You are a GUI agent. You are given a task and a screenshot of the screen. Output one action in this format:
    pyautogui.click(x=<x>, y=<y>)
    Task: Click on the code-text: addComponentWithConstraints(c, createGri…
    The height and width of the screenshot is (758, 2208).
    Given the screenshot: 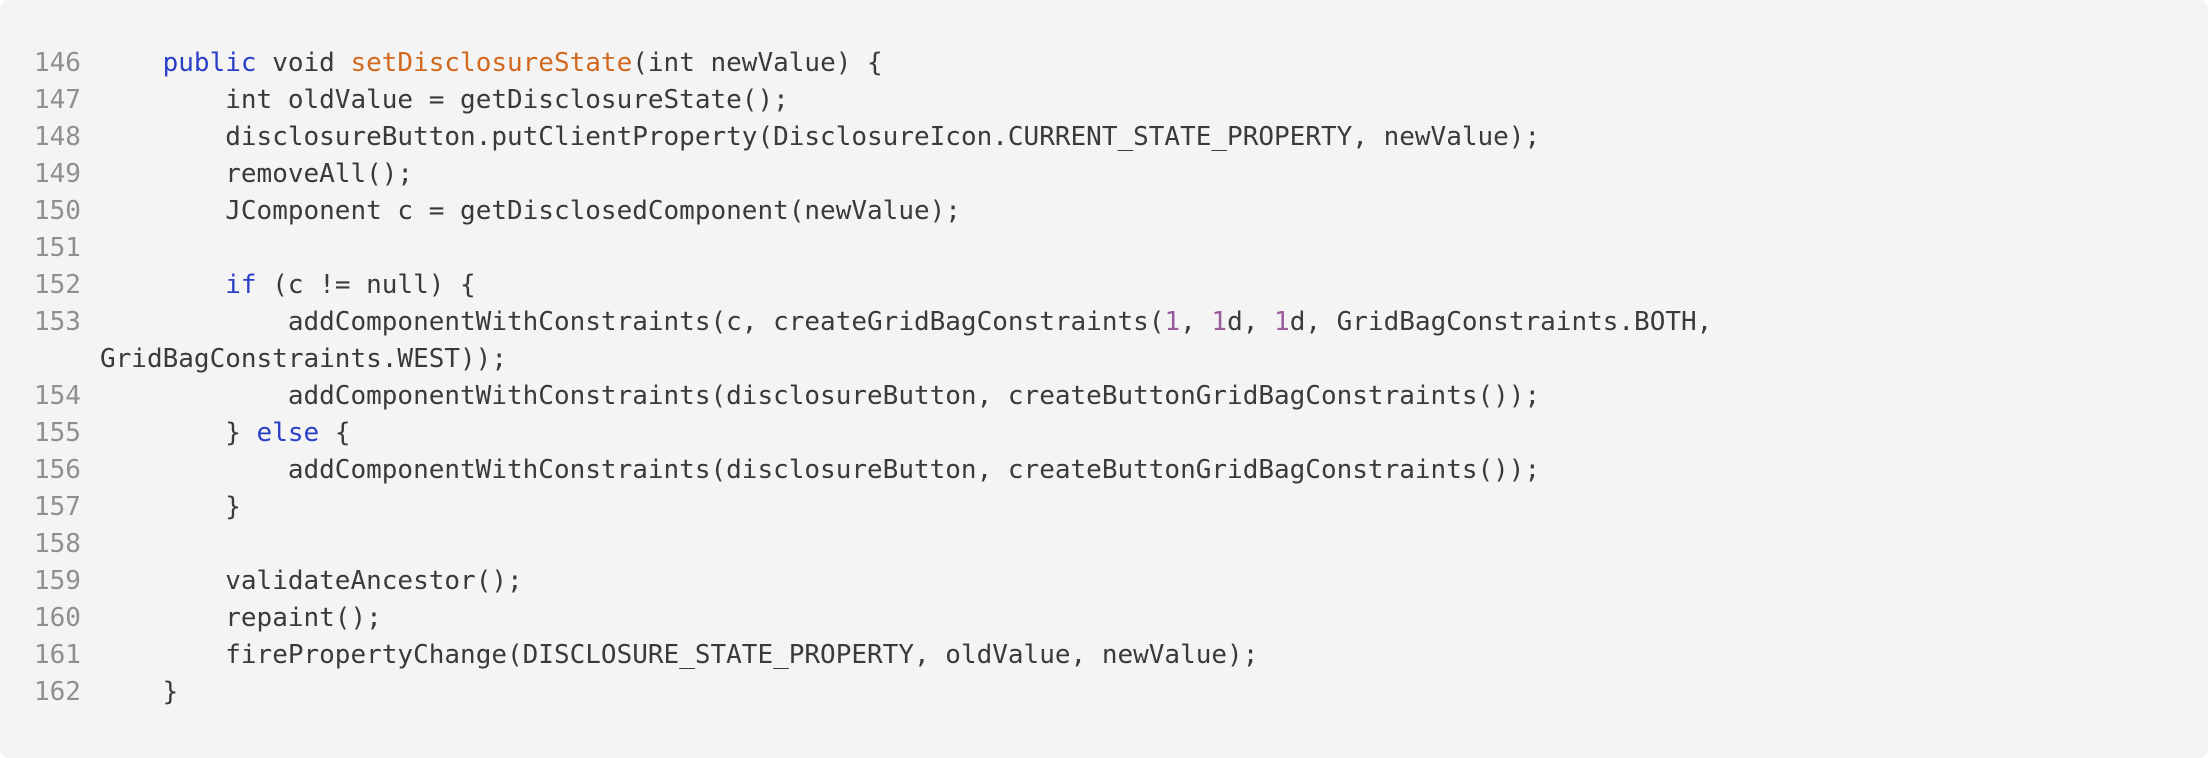 What is the action you would take?
    pyautogui.click(x=1140, y=341)
    